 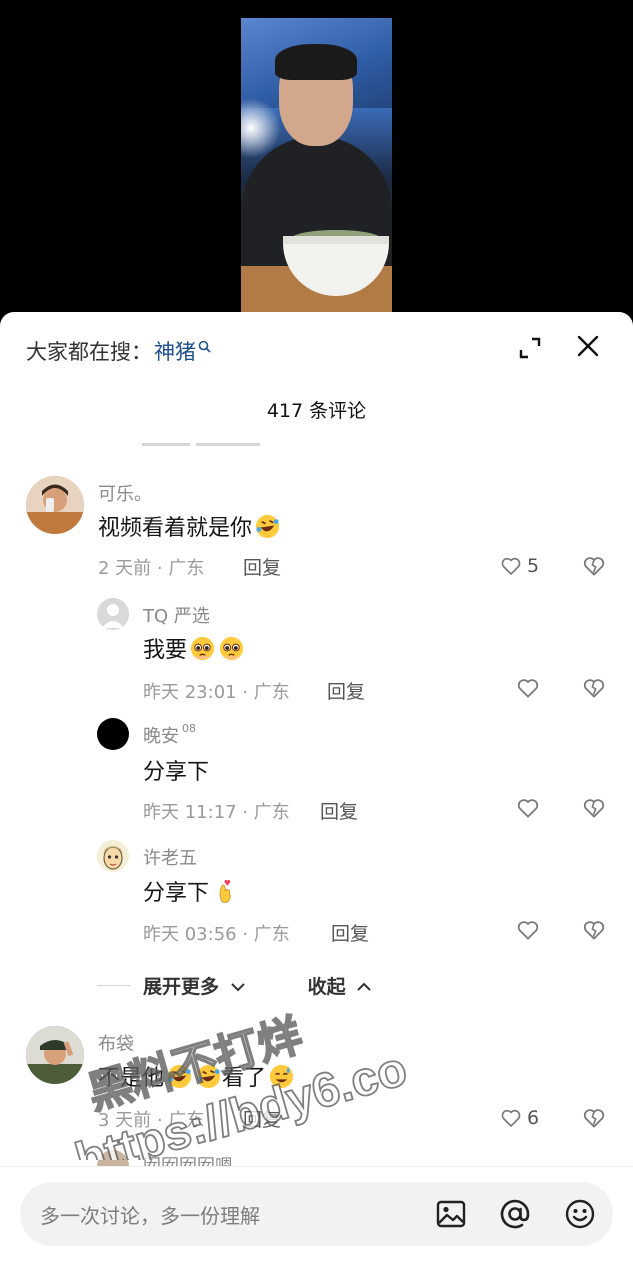 What do you see at coordinates (316, 653) in the screenshot?
I see `reply-item: TQ 严选 我要 昨天 23:01 · 广东 回复` at bounding box center [316, 653].